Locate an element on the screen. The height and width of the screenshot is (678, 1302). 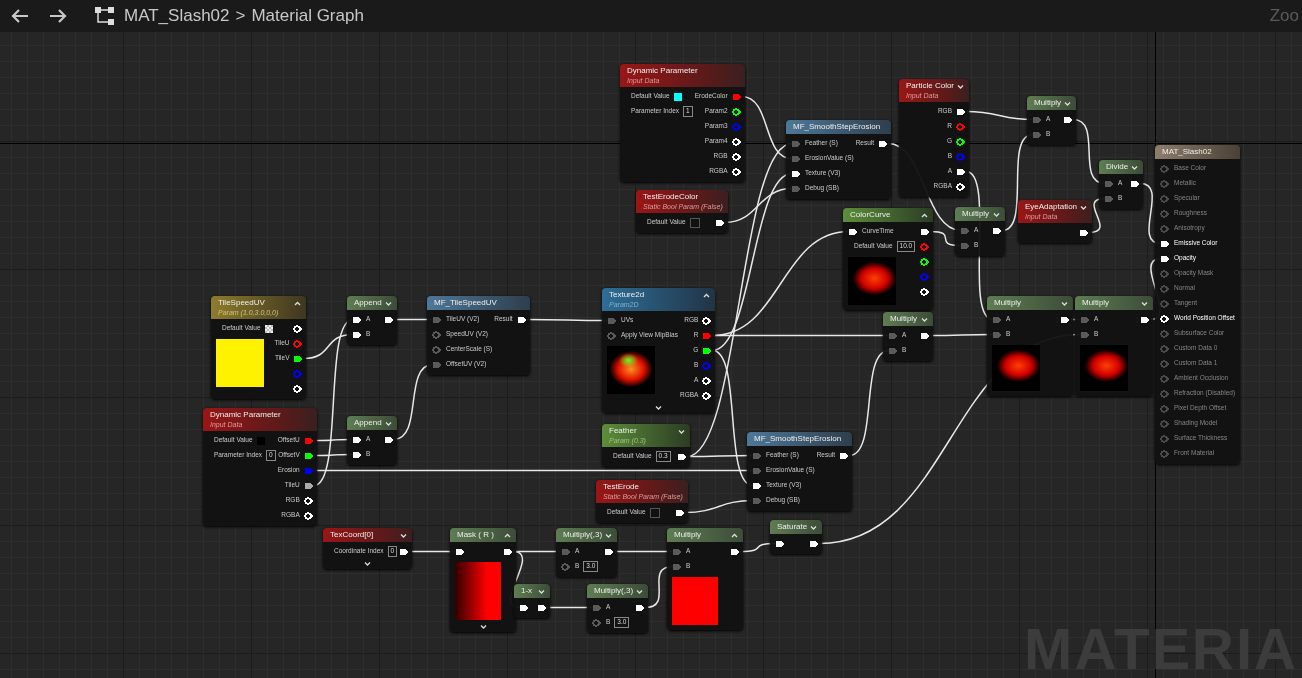
forward-arrow-icon is located at coordinates (58, 16).